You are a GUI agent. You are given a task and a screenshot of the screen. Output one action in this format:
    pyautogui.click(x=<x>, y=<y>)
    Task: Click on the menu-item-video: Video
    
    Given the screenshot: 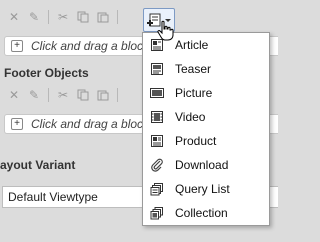 What is the action you would take?
    pyautogui.click(x=206, y=117)
    